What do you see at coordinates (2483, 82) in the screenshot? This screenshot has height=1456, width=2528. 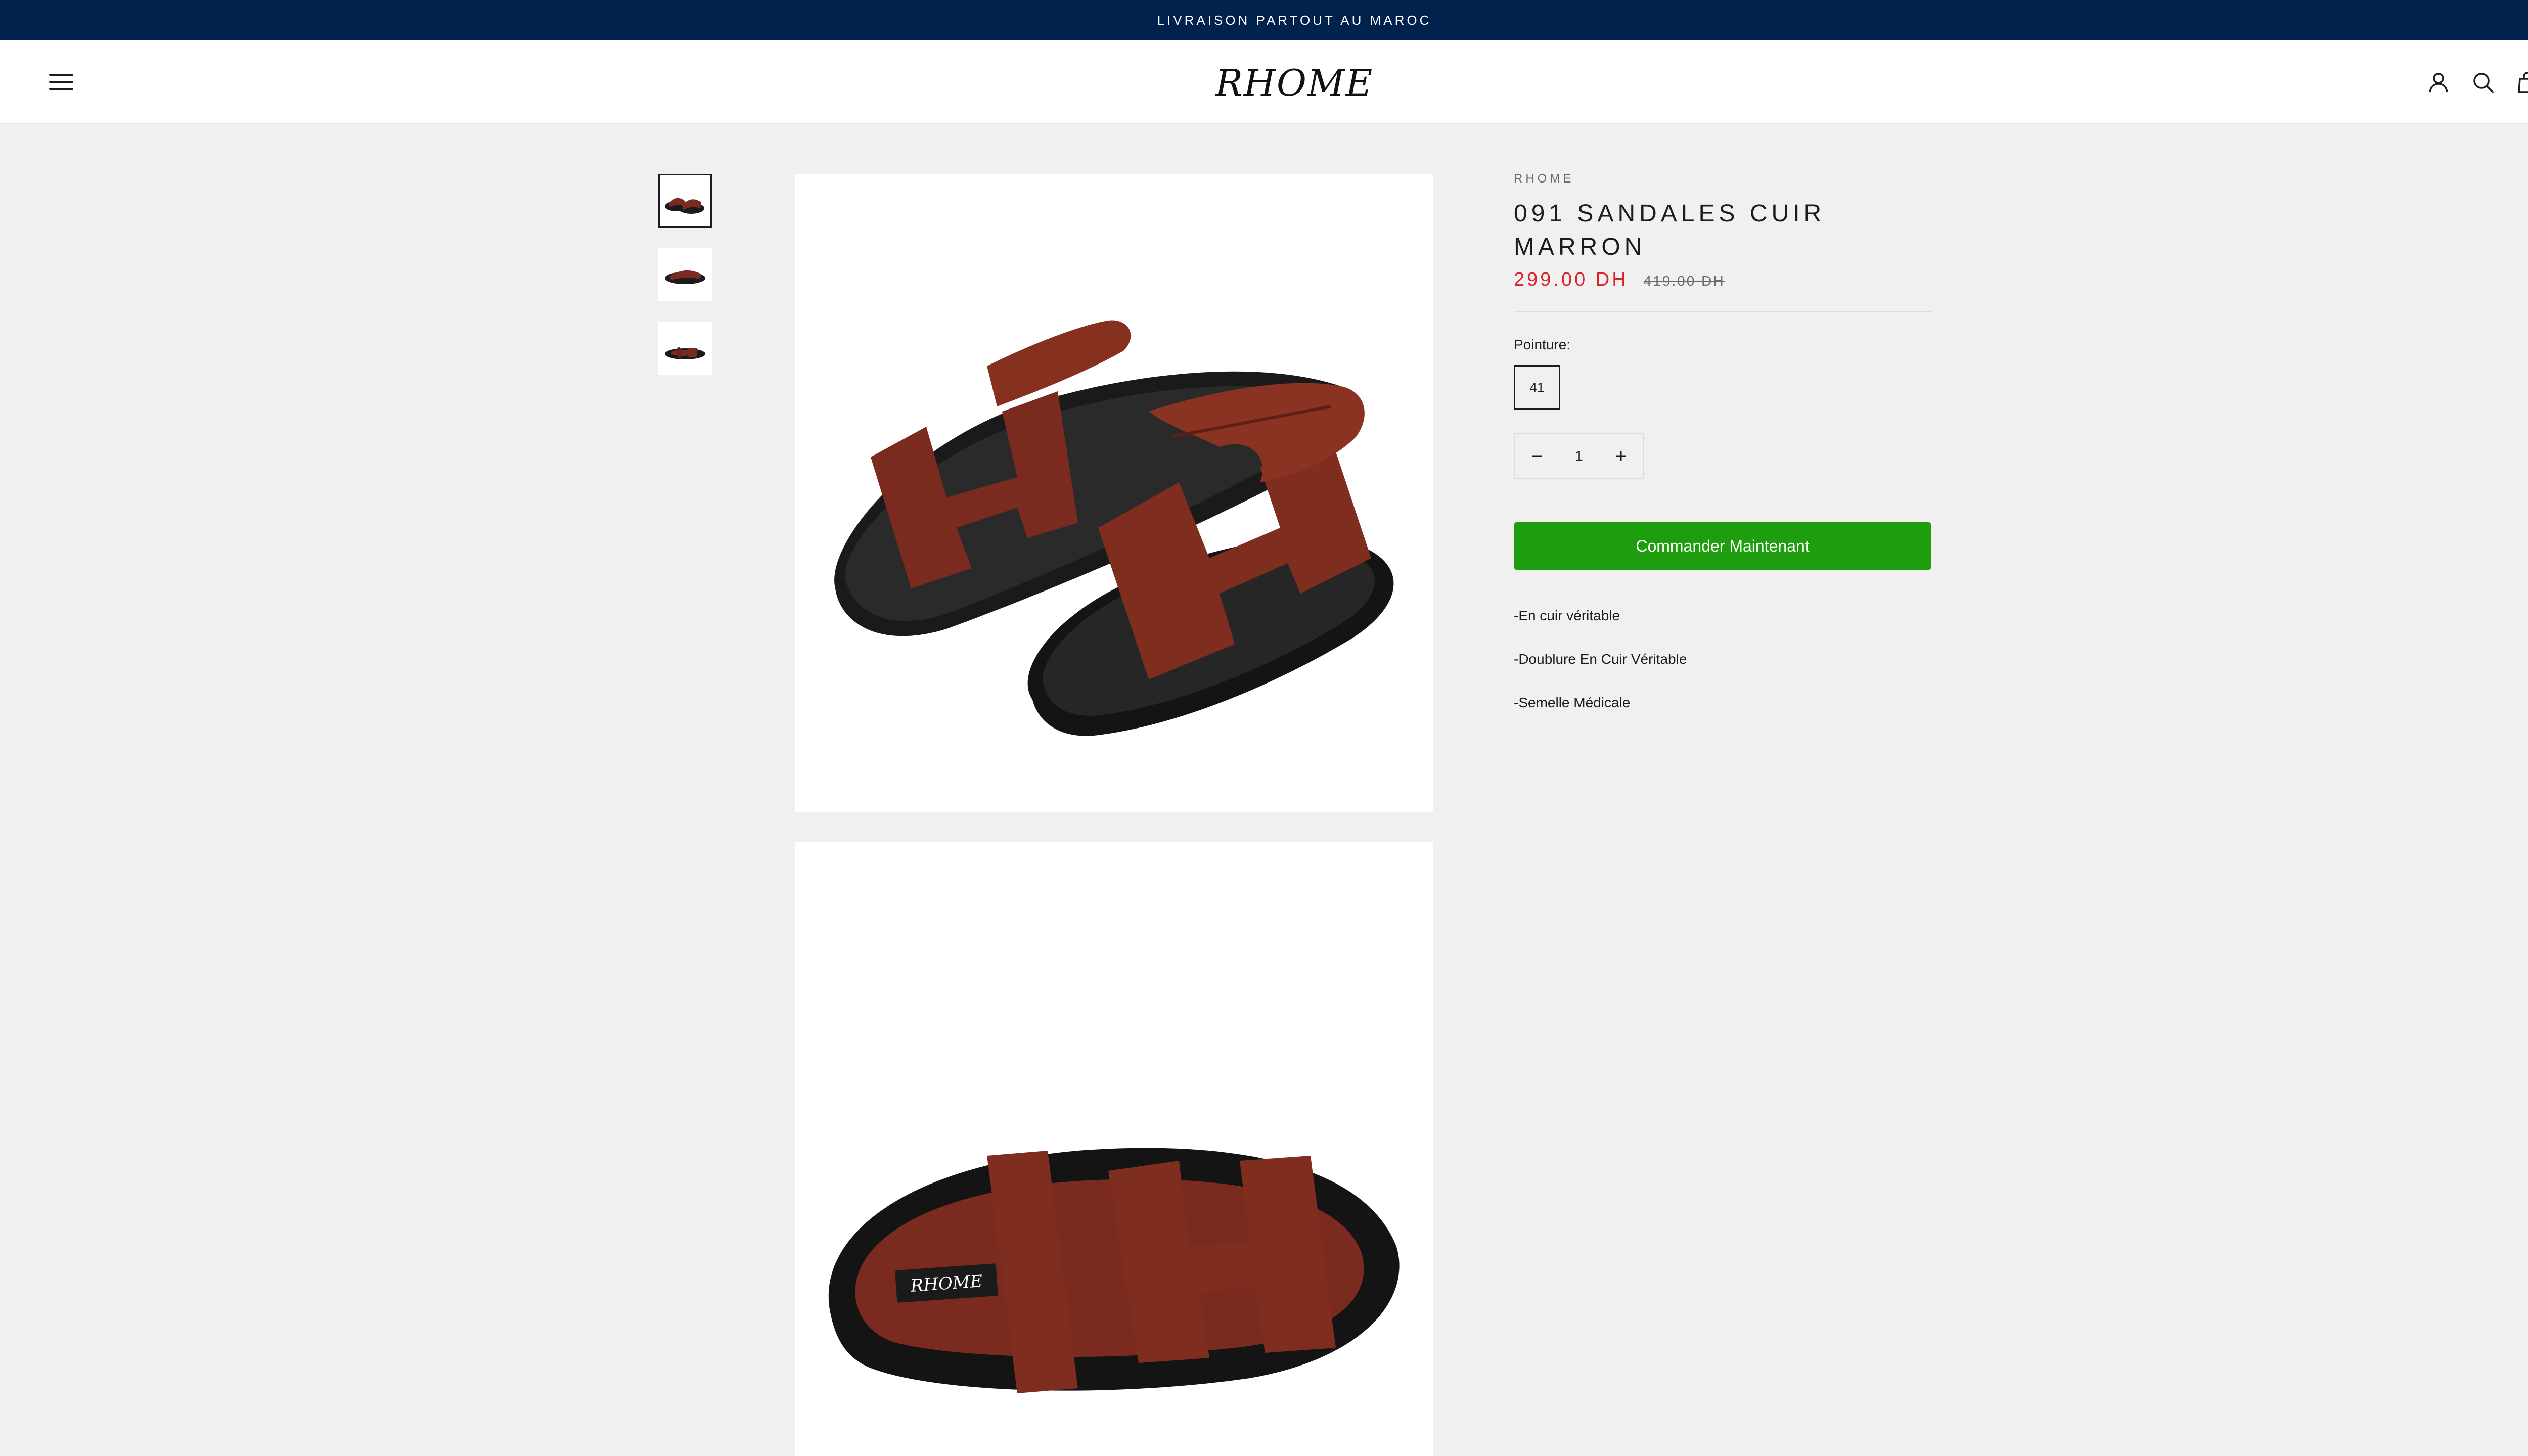 I see `search-icon` at bounding box center [2483, 82].